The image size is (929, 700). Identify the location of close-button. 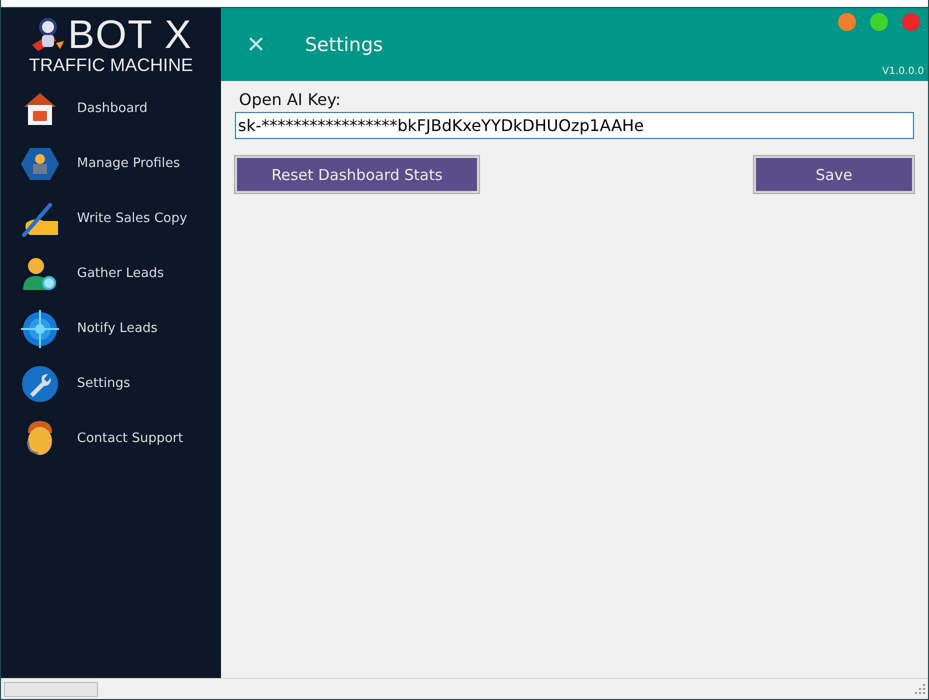
(911, 22).